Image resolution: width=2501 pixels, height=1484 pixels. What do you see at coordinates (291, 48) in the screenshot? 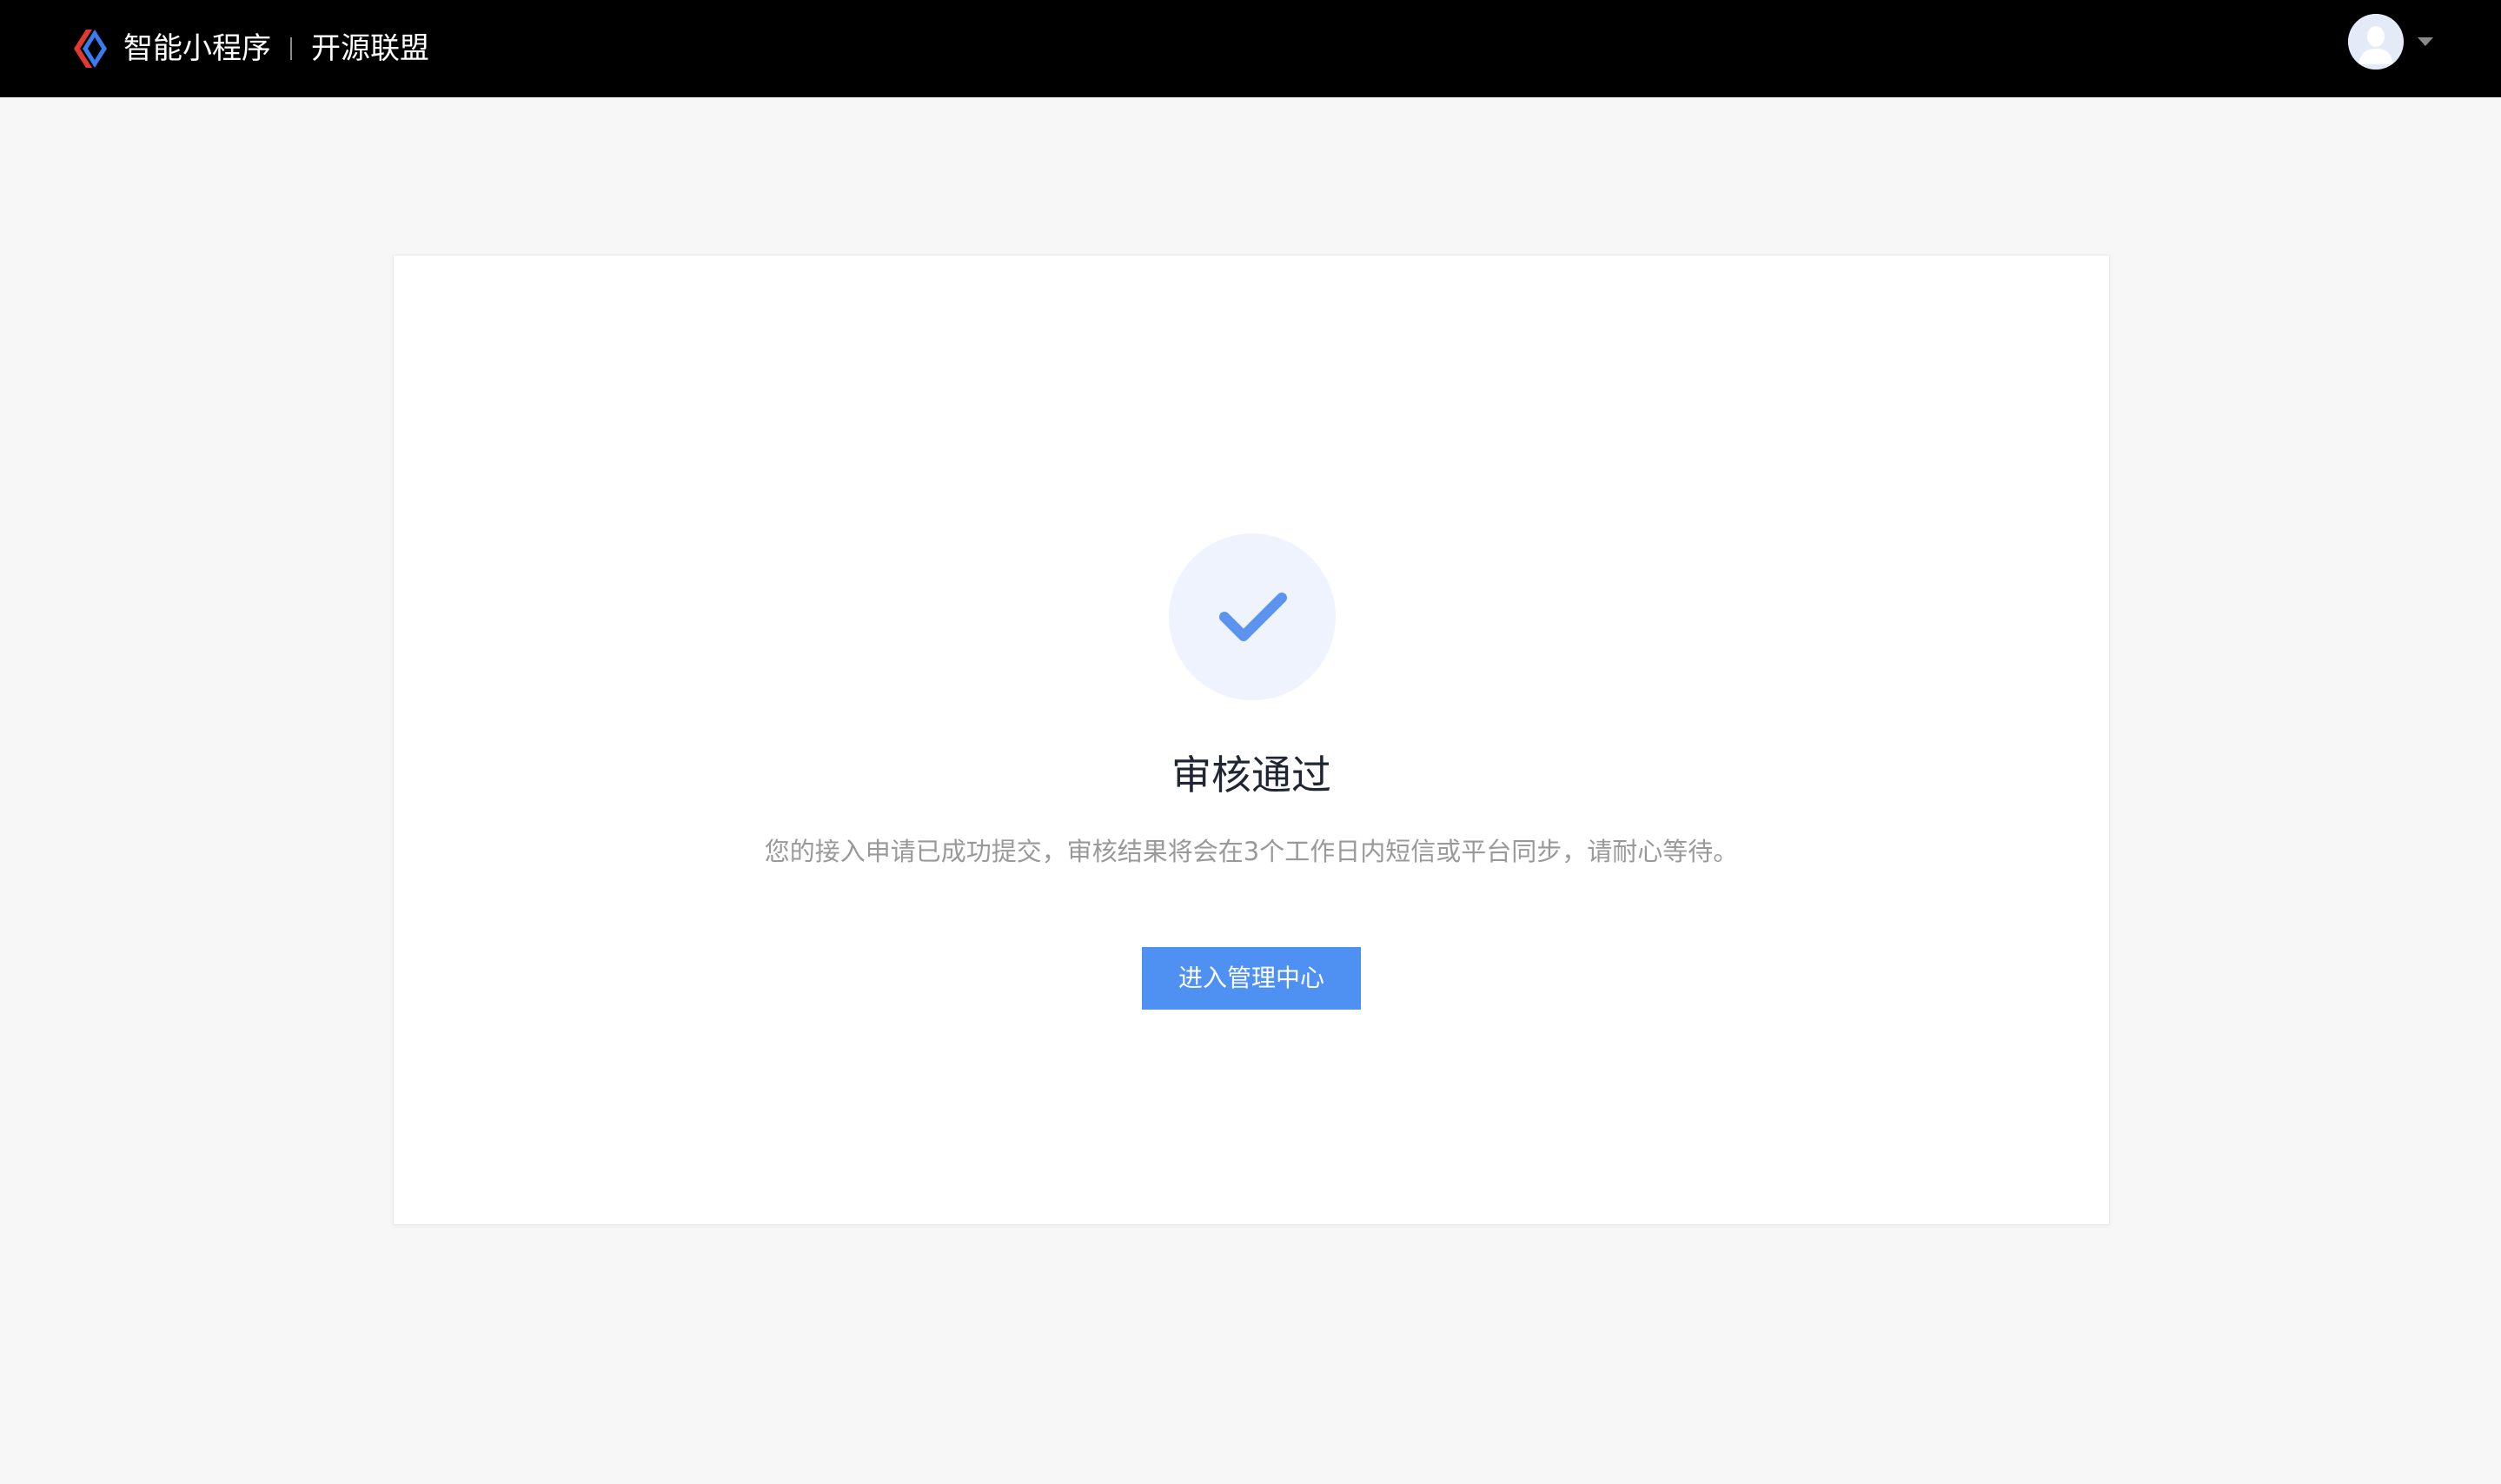
I see `brand-divider` at bounding box center [291, 48].